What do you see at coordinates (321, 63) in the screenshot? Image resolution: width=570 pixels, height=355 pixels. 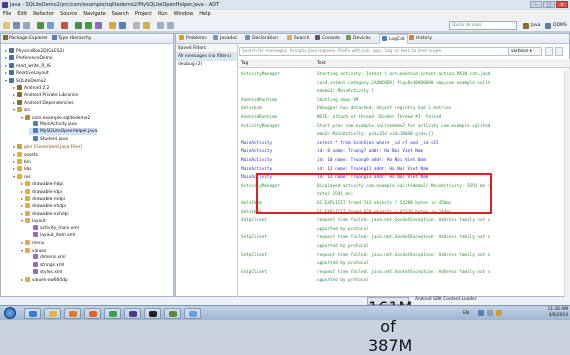 I see `column-text: Text` at bounding box center [321, 63].